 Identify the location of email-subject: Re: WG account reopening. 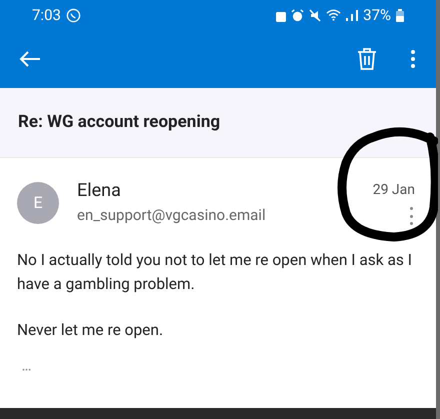
(119, 122).